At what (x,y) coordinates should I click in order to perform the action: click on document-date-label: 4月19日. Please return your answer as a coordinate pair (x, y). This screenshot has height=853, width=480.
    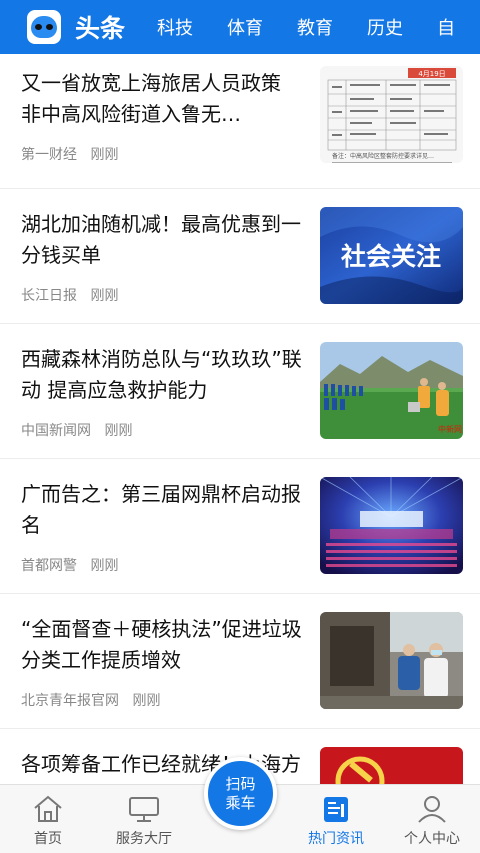
    Looking at the image, I should click on (431, 74).